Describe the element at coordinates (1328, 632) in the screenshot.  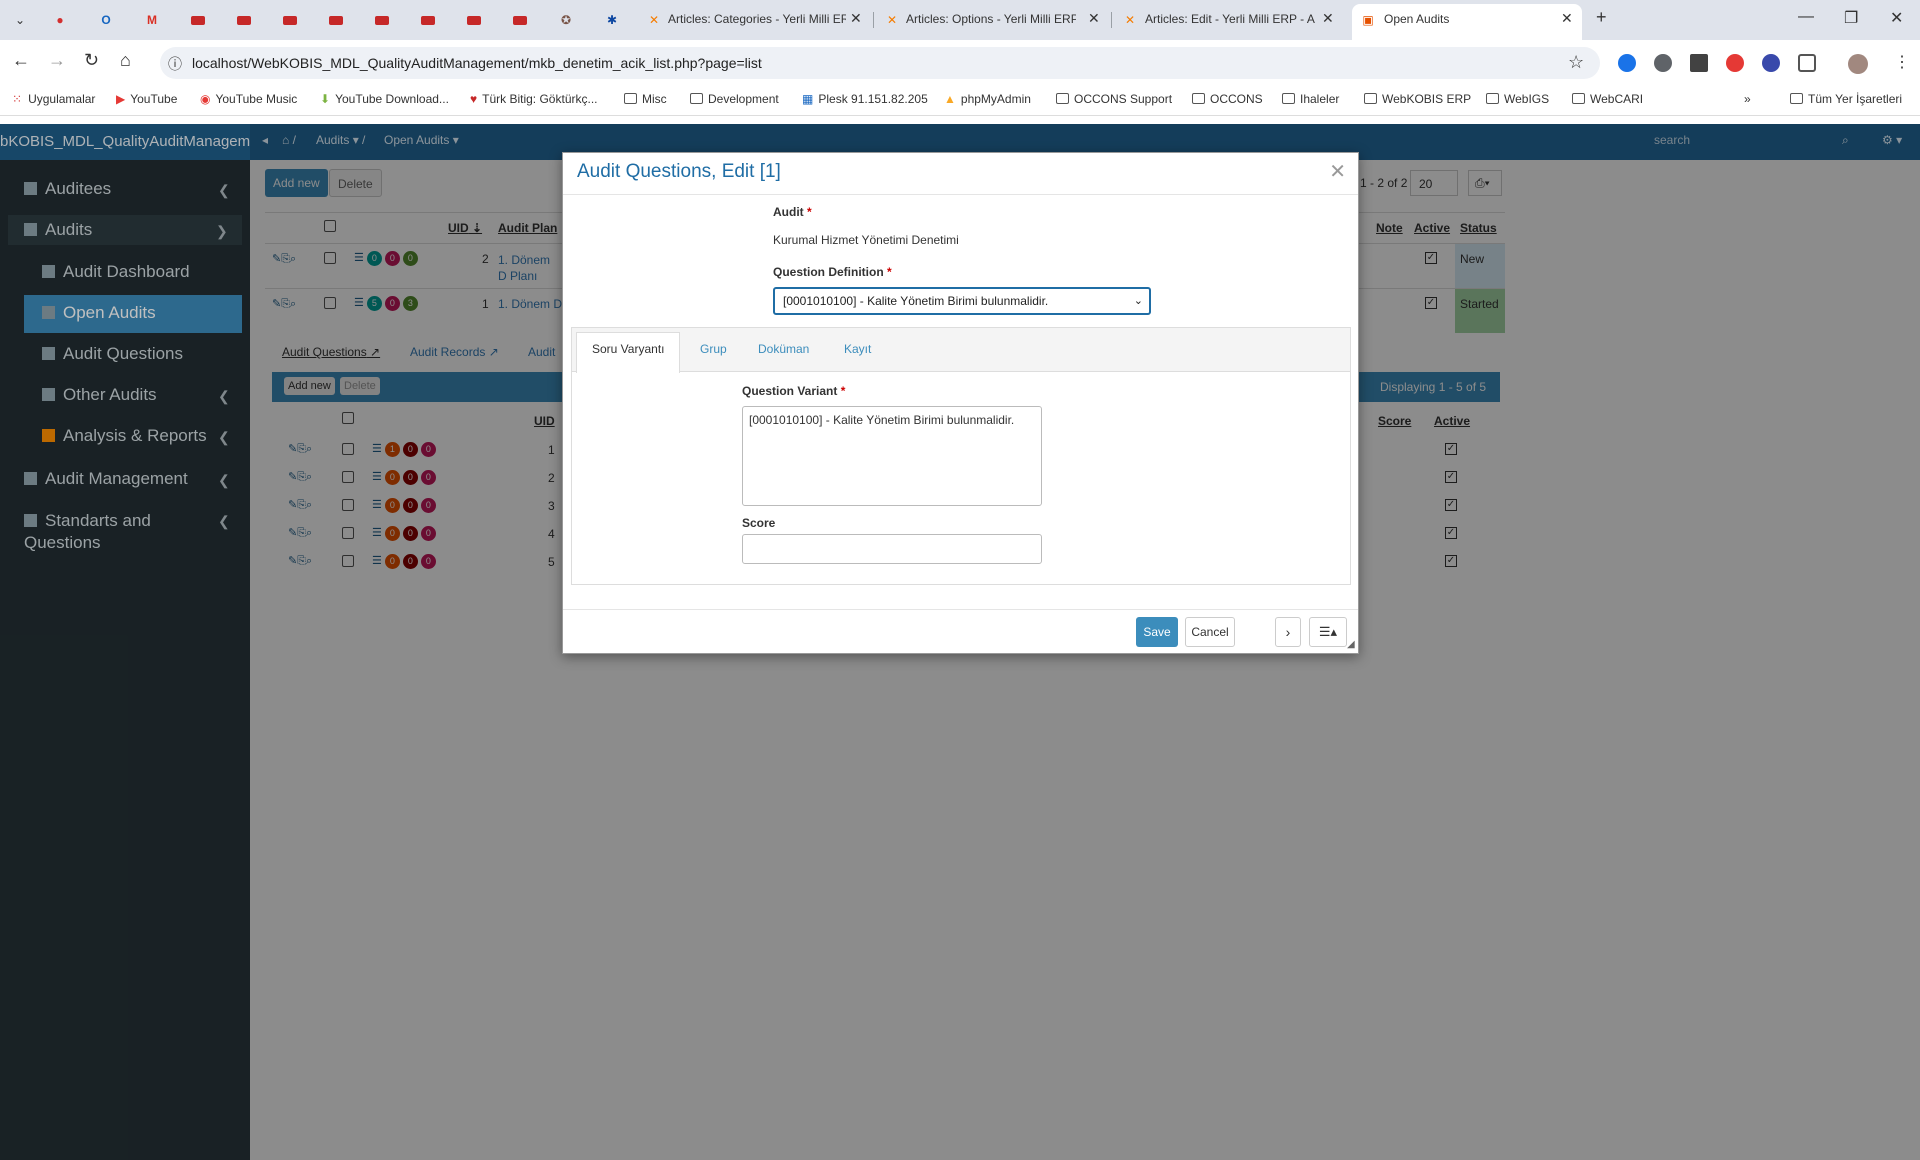
I see `more-actions-menu-icon: ☰▴` at that location.